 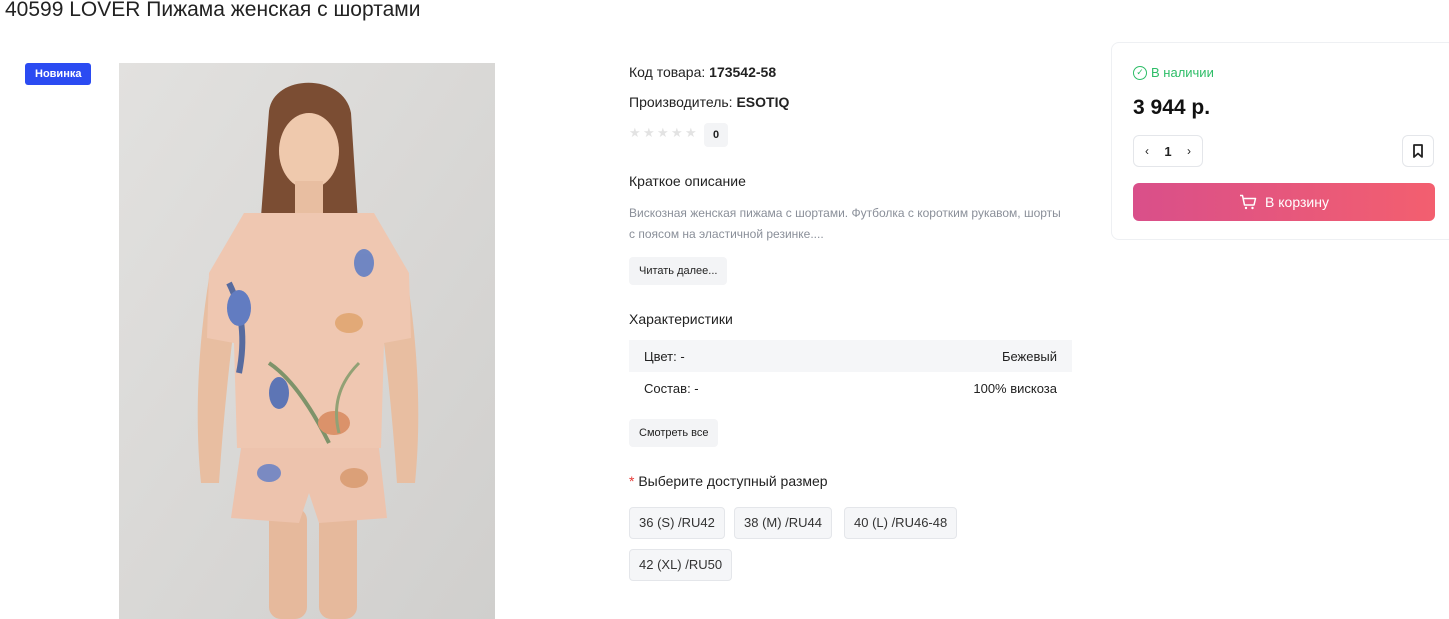 I want to click on new-badge: Новинка, so click(x=58, y=74).